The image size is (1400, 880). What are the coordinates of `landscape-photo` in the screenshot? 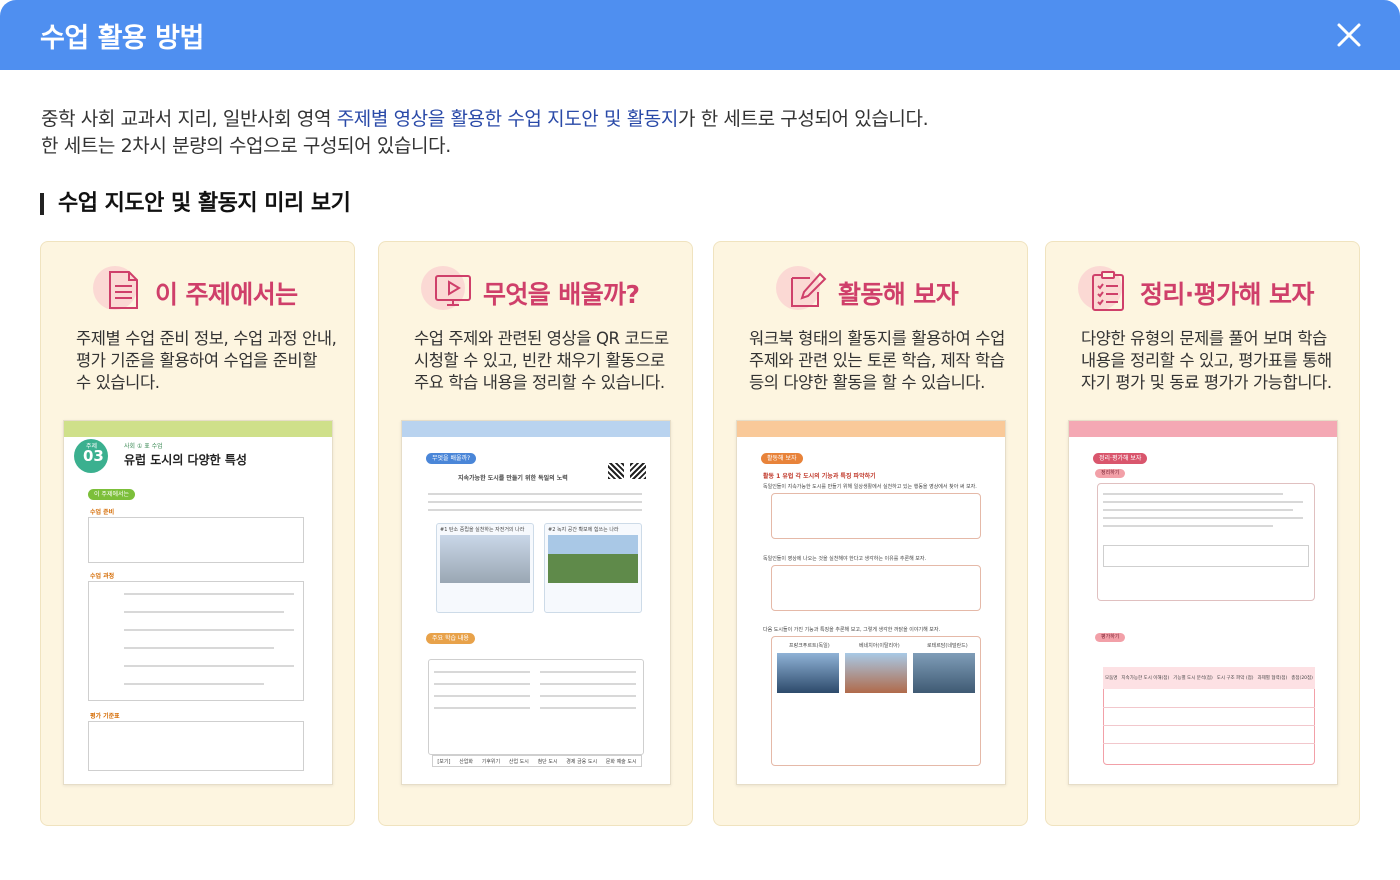 It's located at (593, 559).